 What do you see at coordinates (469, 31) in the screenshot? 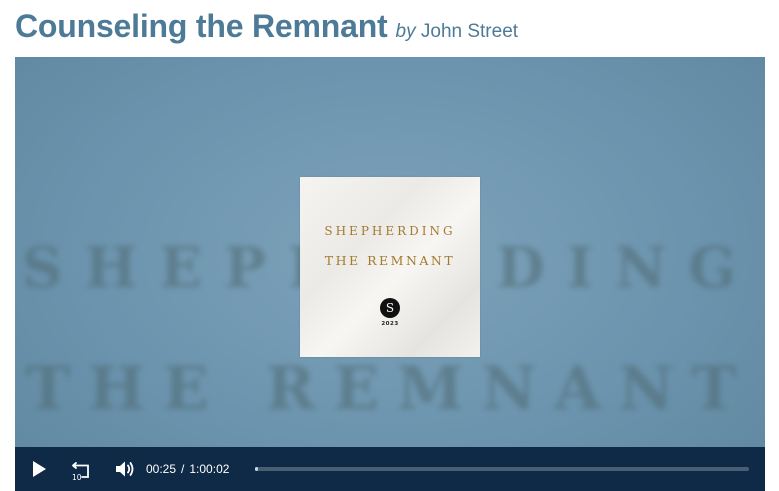
I see `author-name: John Street` at bounding box center [469, 31].